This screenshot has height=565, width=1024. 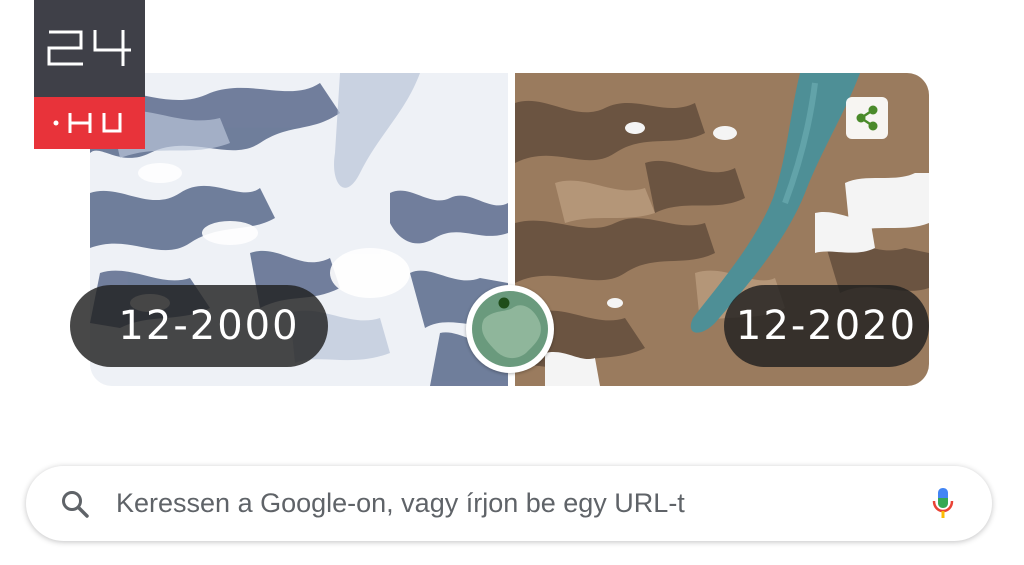 I want to click on logo-domain-block, so click(x=89, y=123).